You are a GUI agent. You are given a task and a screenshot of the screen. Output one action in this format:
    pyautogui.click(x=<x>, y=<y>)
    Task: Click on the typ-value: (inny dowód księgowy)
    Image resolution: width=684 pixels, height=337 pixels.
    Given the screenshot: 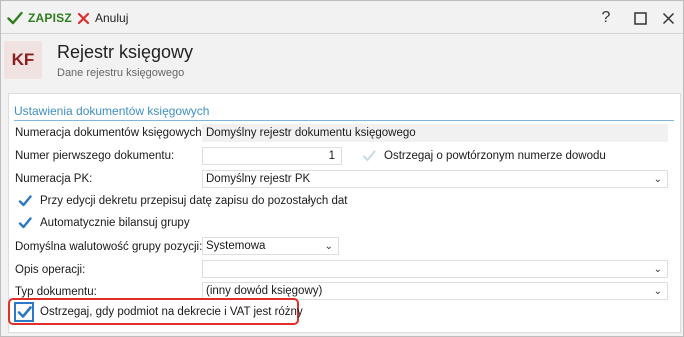 What is the action you would take?
    pyautogui.click(x=264, y=291)
    